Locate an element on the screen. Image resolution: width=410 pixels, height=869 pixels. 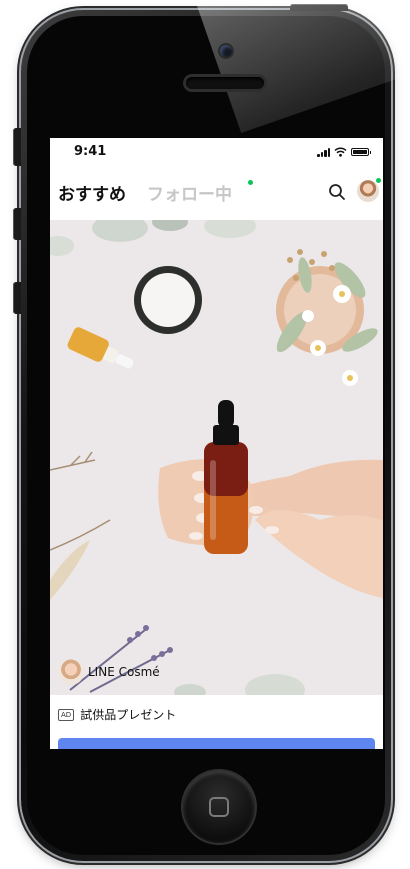
status-time: 9:41 is located at coordinates (90, 151).